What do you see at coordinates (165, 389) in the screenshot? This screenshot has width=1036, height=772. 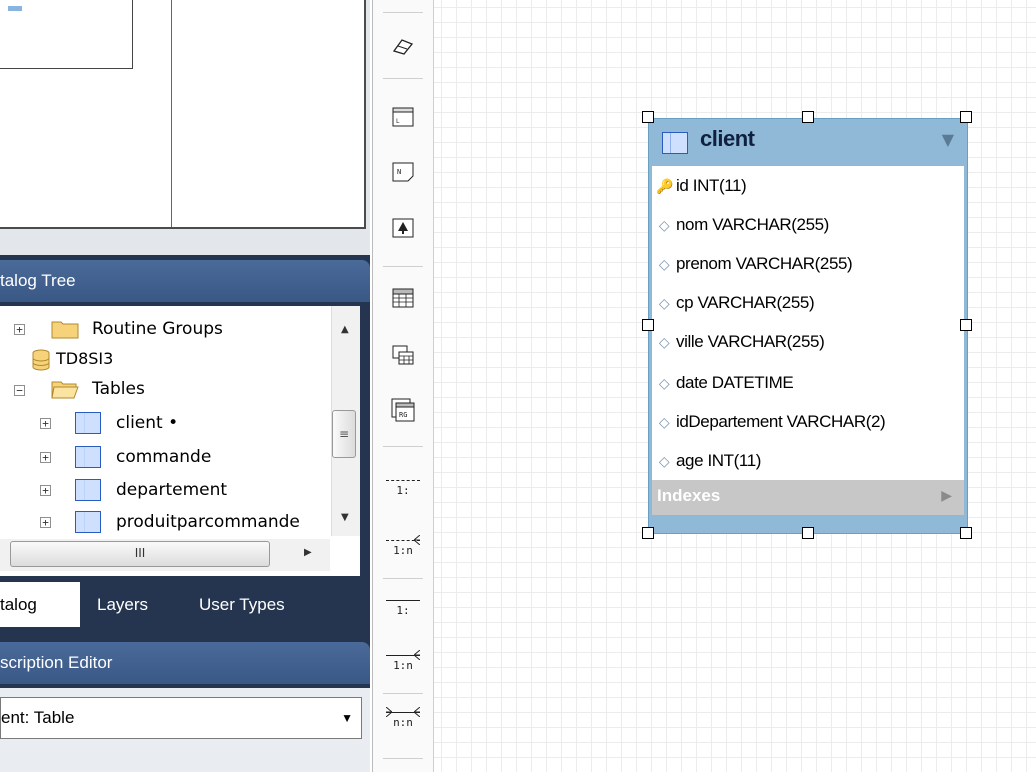 I see `tree-item-tables: − Tables` at bounding box center [165, 389].